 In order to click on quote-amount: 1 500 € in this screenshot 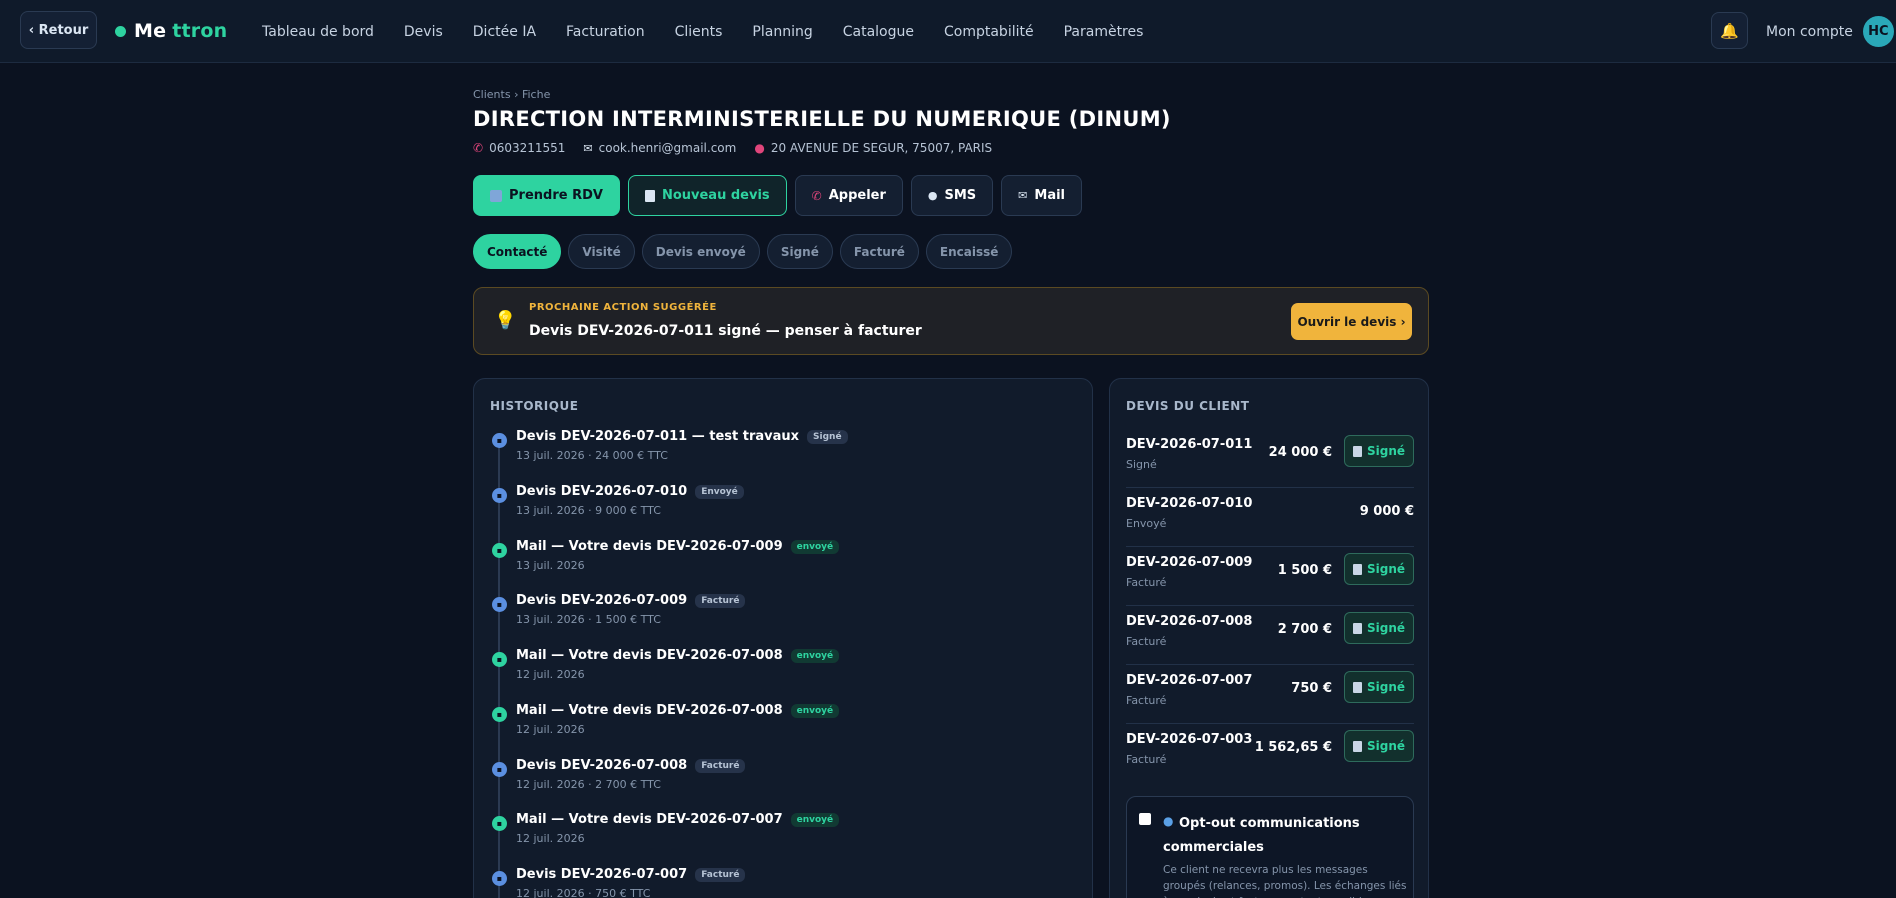, I will do `click(1304, 570)`.